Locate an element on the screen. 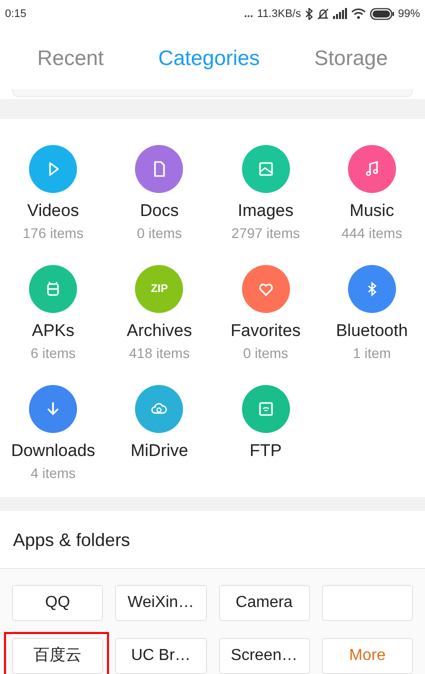 This screenshot has height=674, width=425. folder-chip: Camera is located at coordinates (264, 603).